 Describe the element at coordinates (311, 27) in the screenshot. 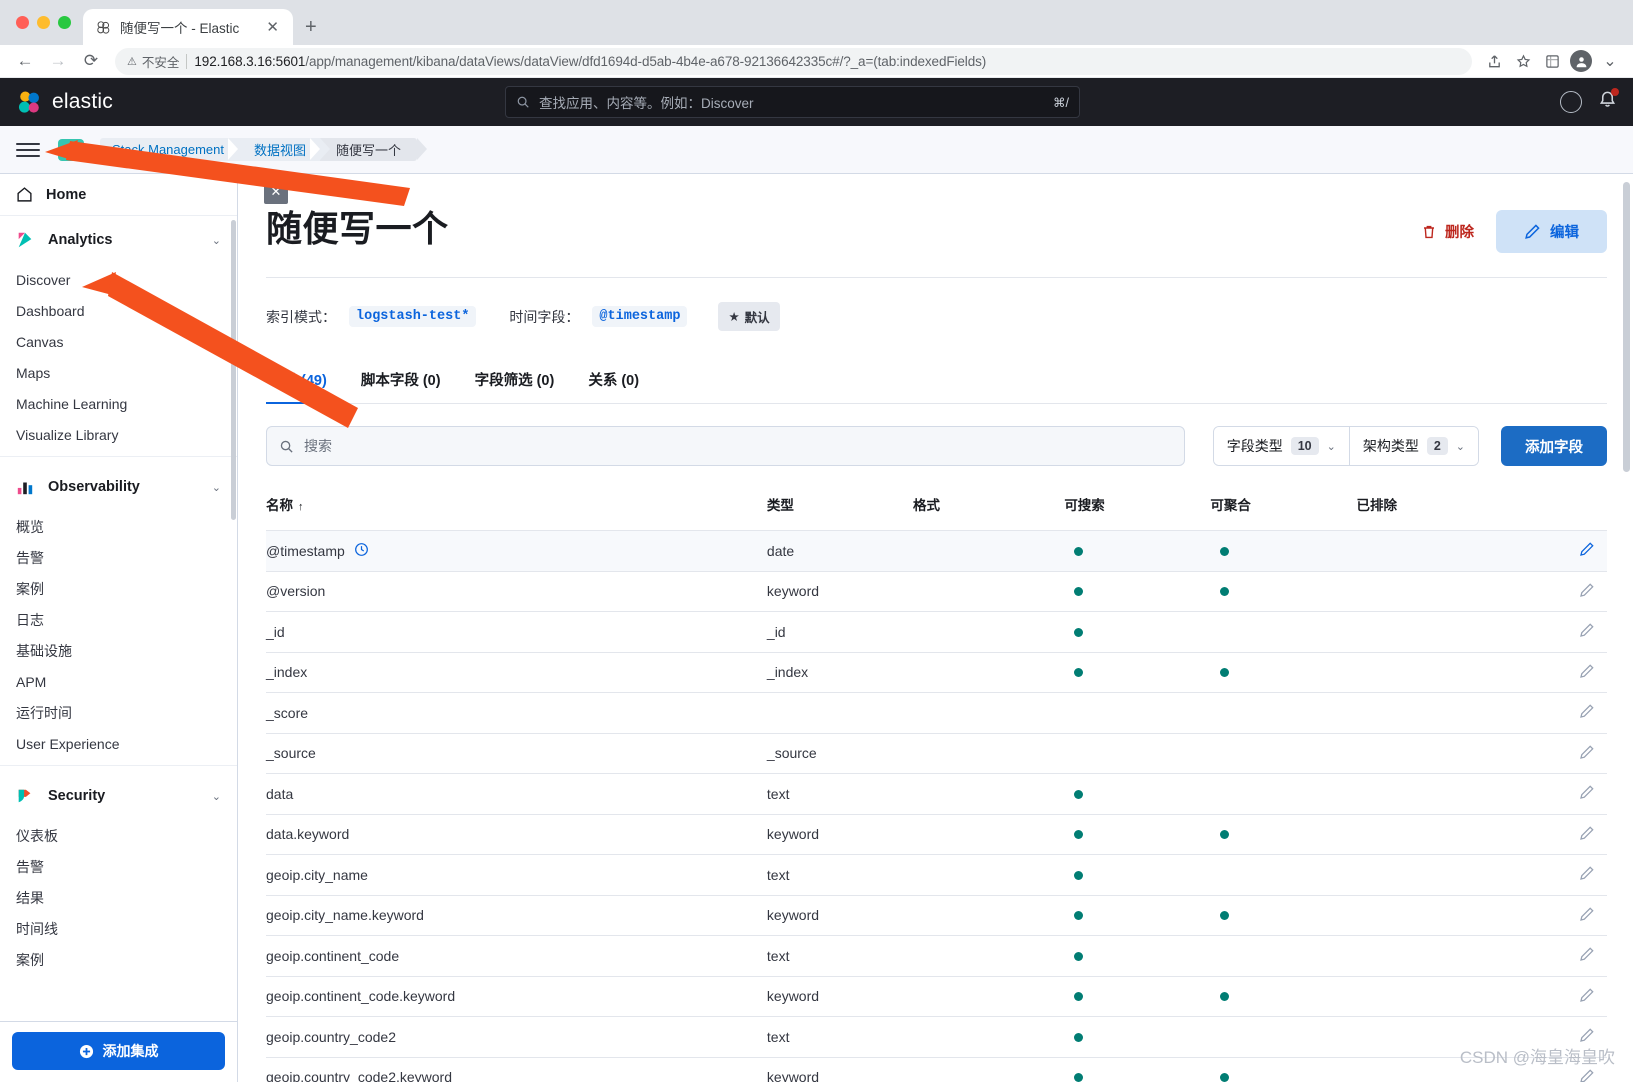

I see `new-tab-button: +` at that location.